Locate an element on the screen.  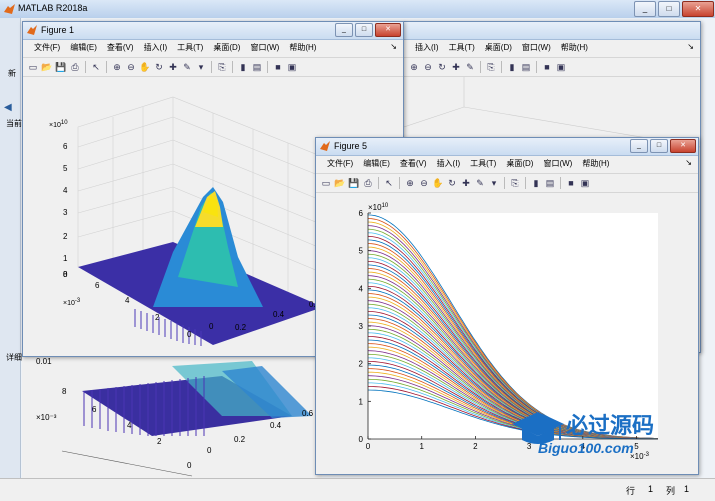
behind-toolbar: ⊕ ⊖ ↻ ✚ ✎ ⎘ ▮ ▤ ■ ▣ is located at coordinates (552, 67).